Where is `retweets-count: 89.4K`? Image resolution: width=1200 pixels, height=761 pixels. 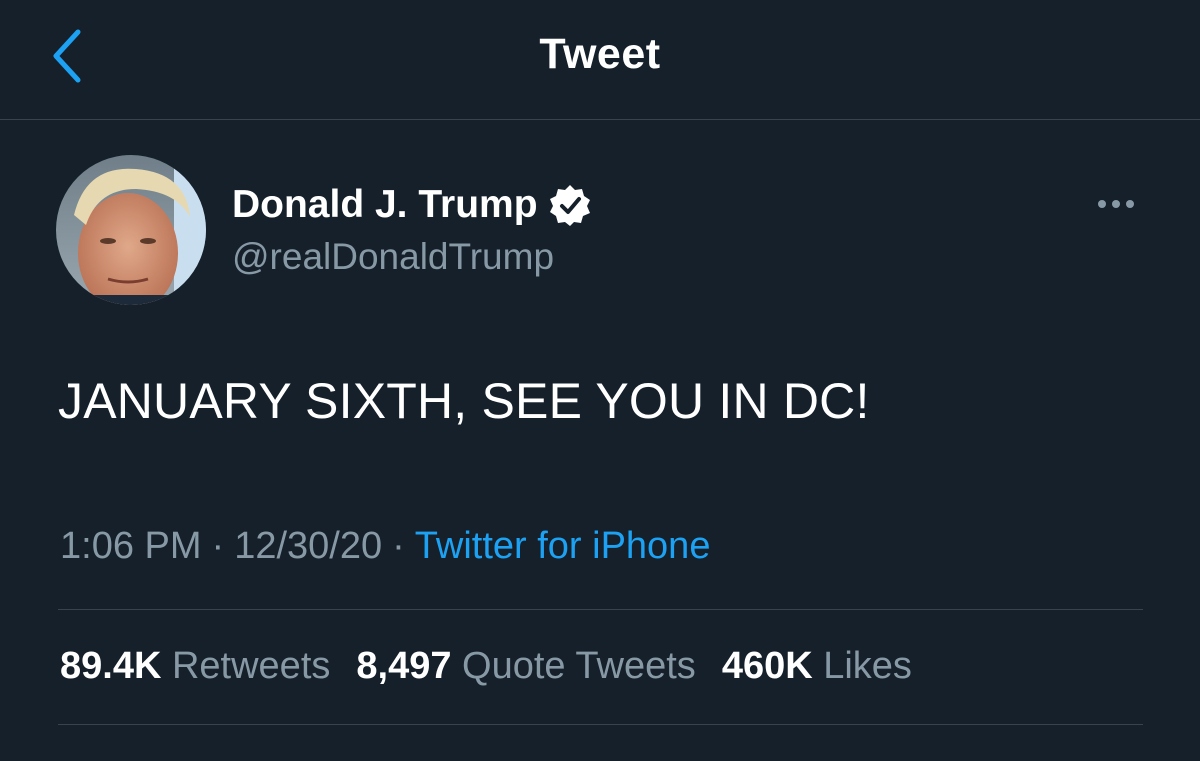
retweets-count: 89.4K is located at coordinates (111, 666).